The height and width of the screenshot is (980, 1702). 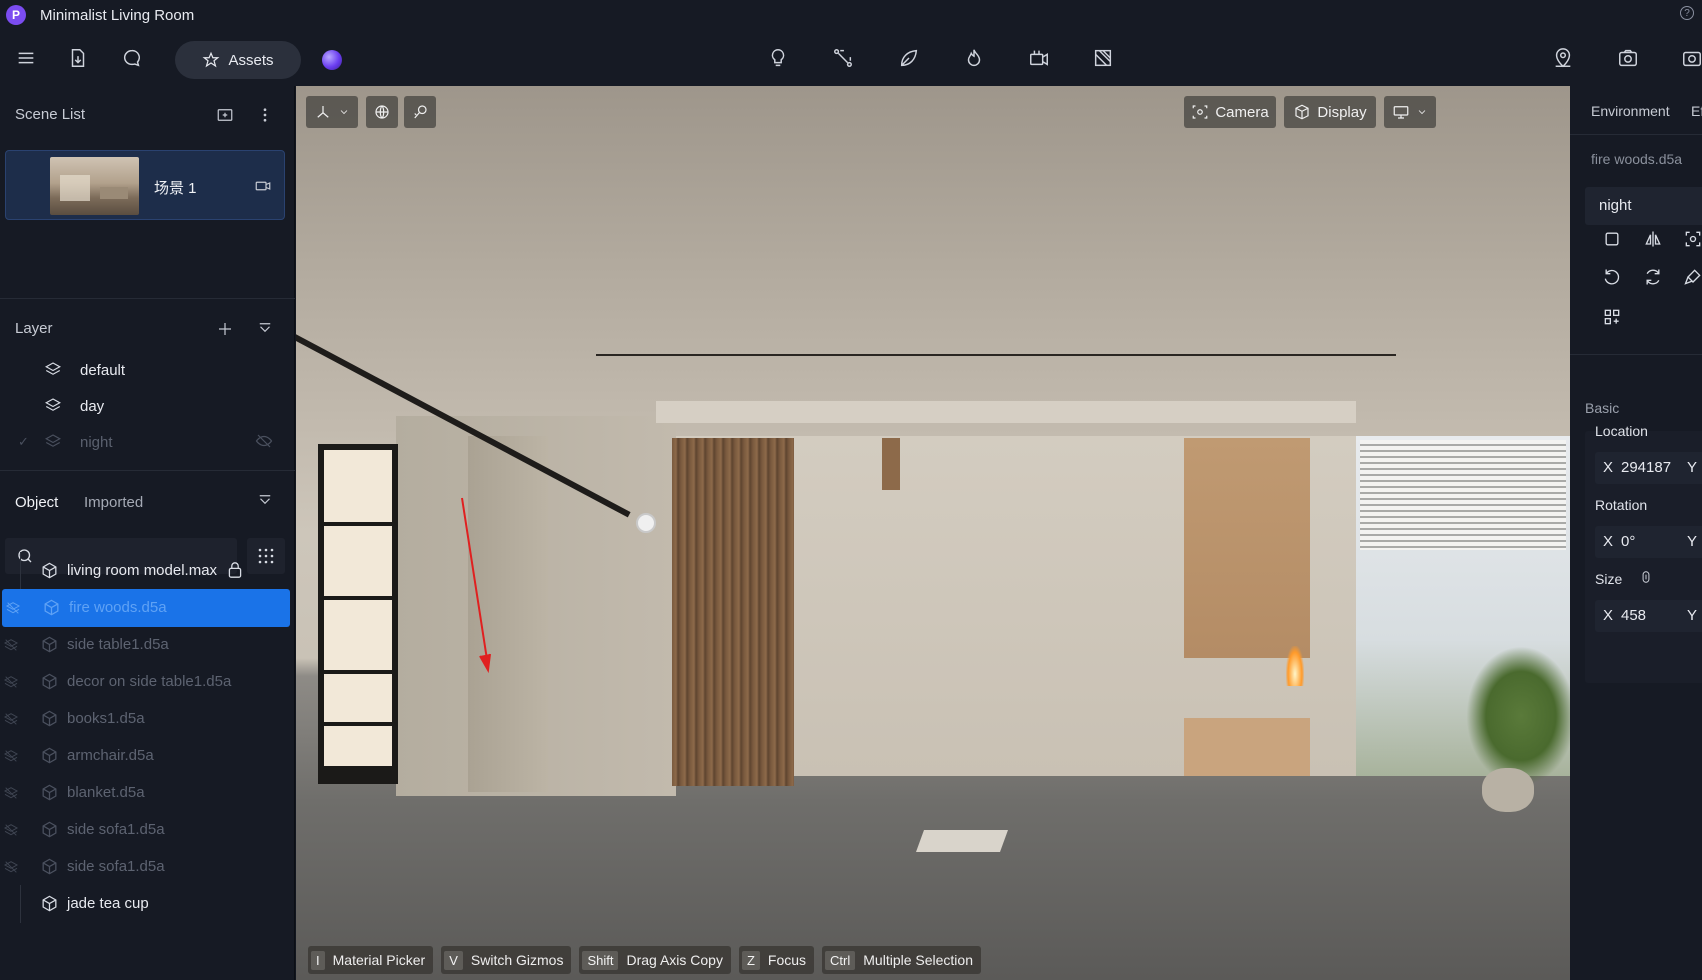 I want to click on section-box-icon, so click(x=1103, y=58).